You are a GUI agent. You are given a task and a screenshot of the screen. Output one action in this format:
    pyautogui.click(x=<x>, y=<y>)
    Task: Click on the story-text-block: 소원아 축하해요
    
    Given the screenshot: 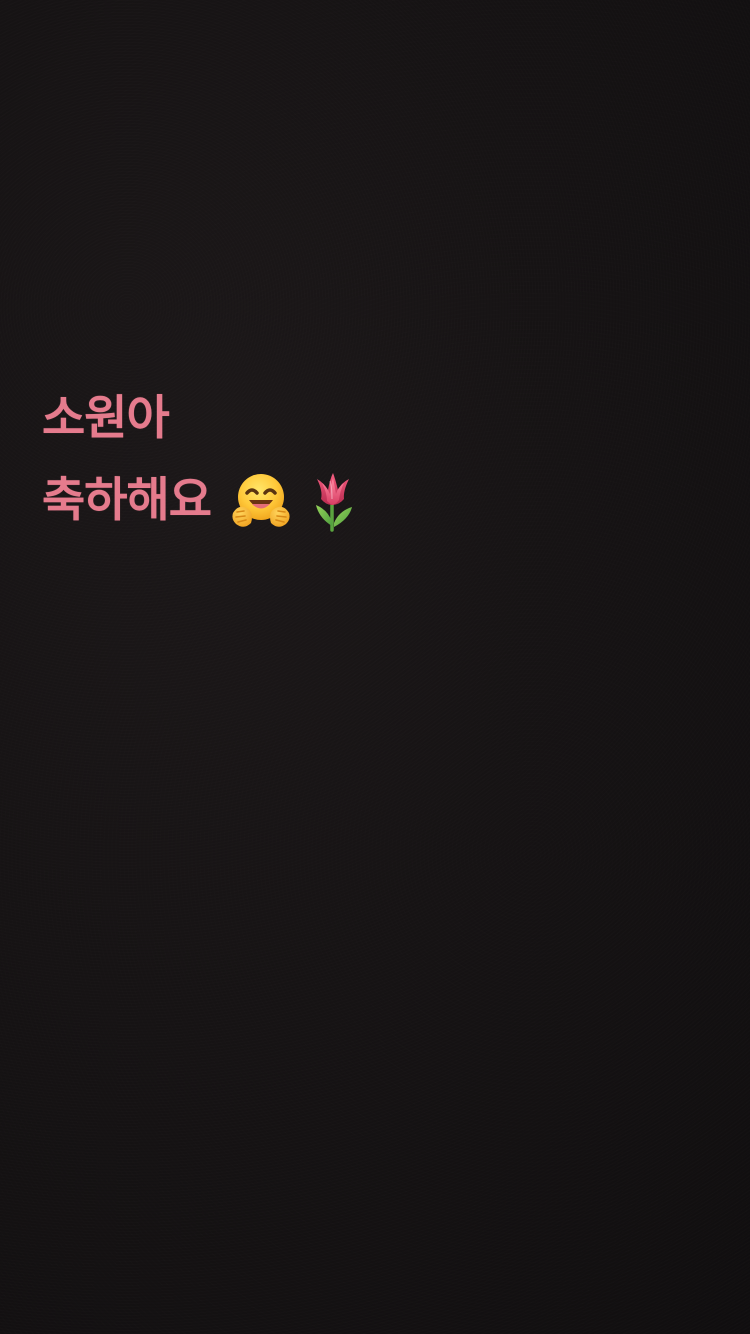 What is the action you would take?
    pyautogui.click(x=203, y=460)
    